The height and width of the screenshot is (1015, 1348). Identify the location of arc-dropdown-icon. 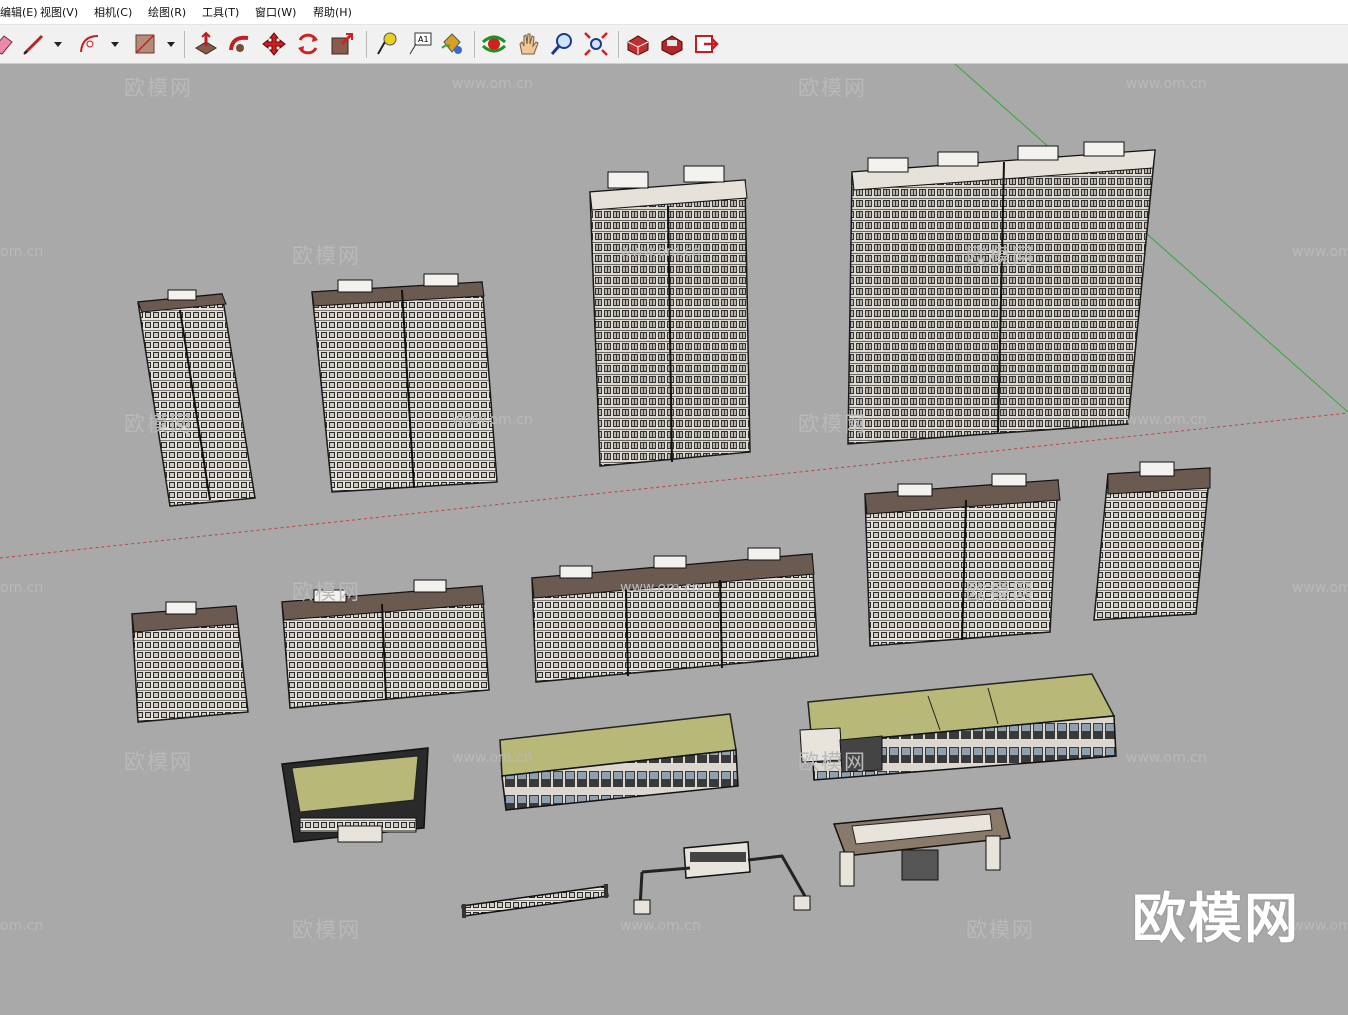
(115, 44).